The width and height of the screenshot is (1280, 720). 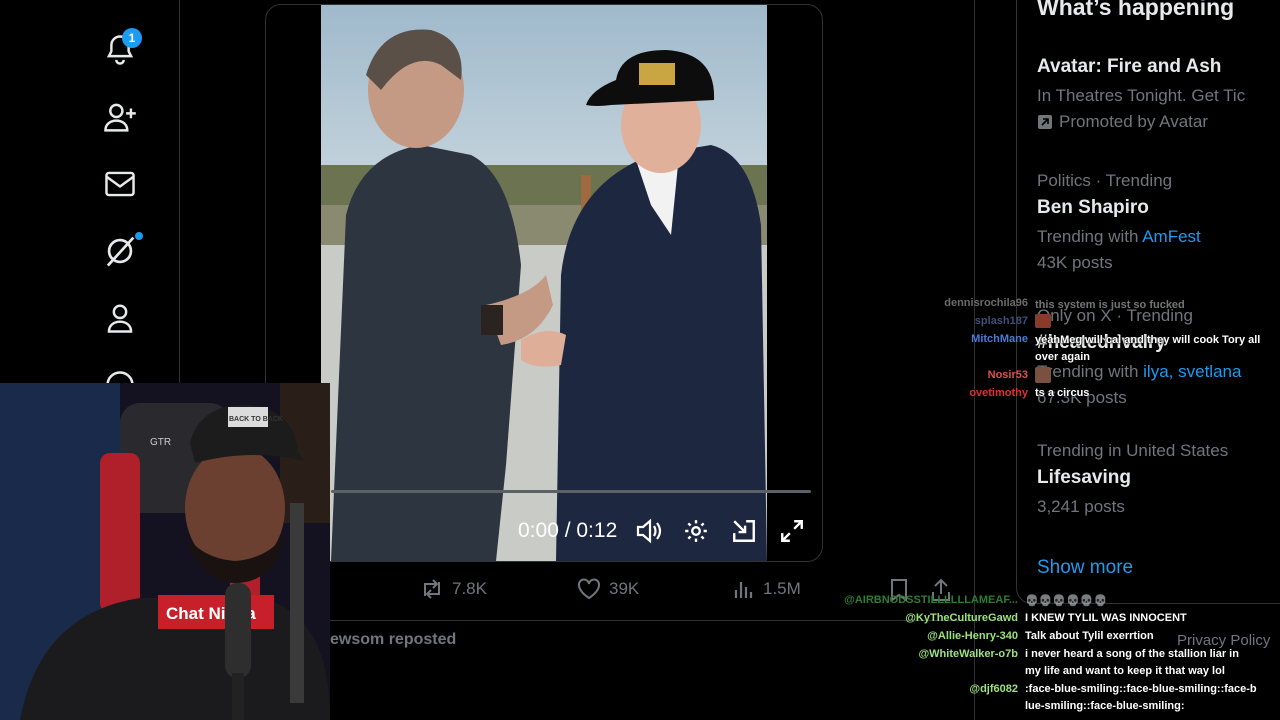 I want to click on trends-heading: What’s happening, so click(x=1136, y=10).